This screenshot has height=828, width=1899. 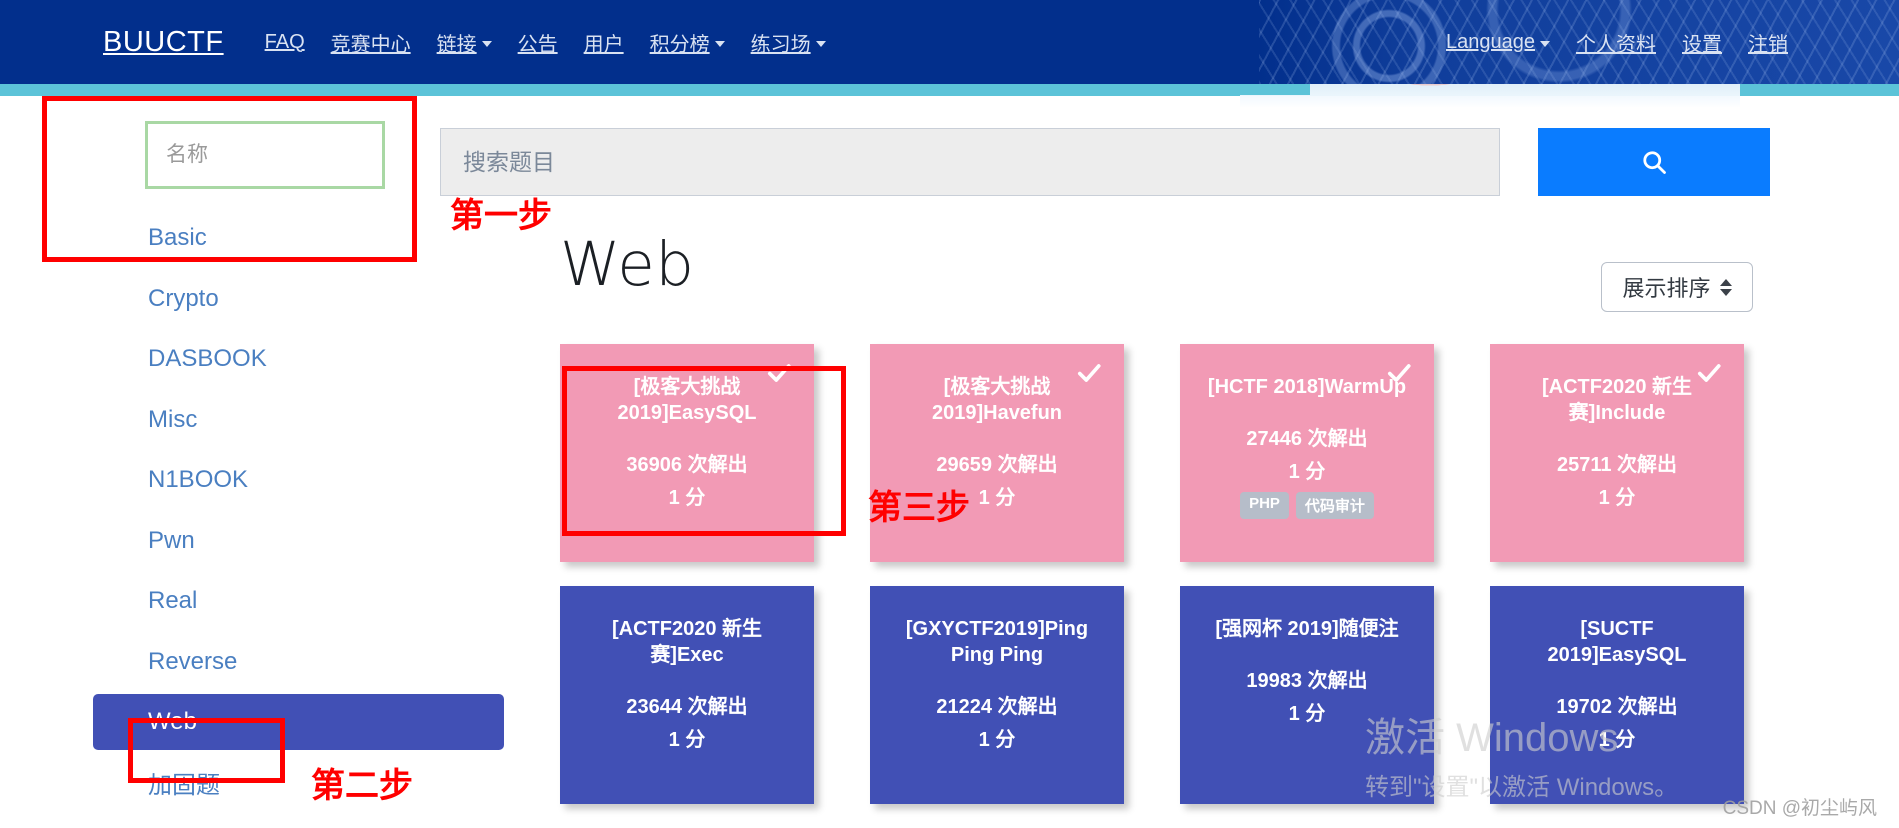 What do you see at coordinates (1334, 505) in the screenshot?
I see `challenge-tag: 代码审计` at bounding box center [1334, 505].